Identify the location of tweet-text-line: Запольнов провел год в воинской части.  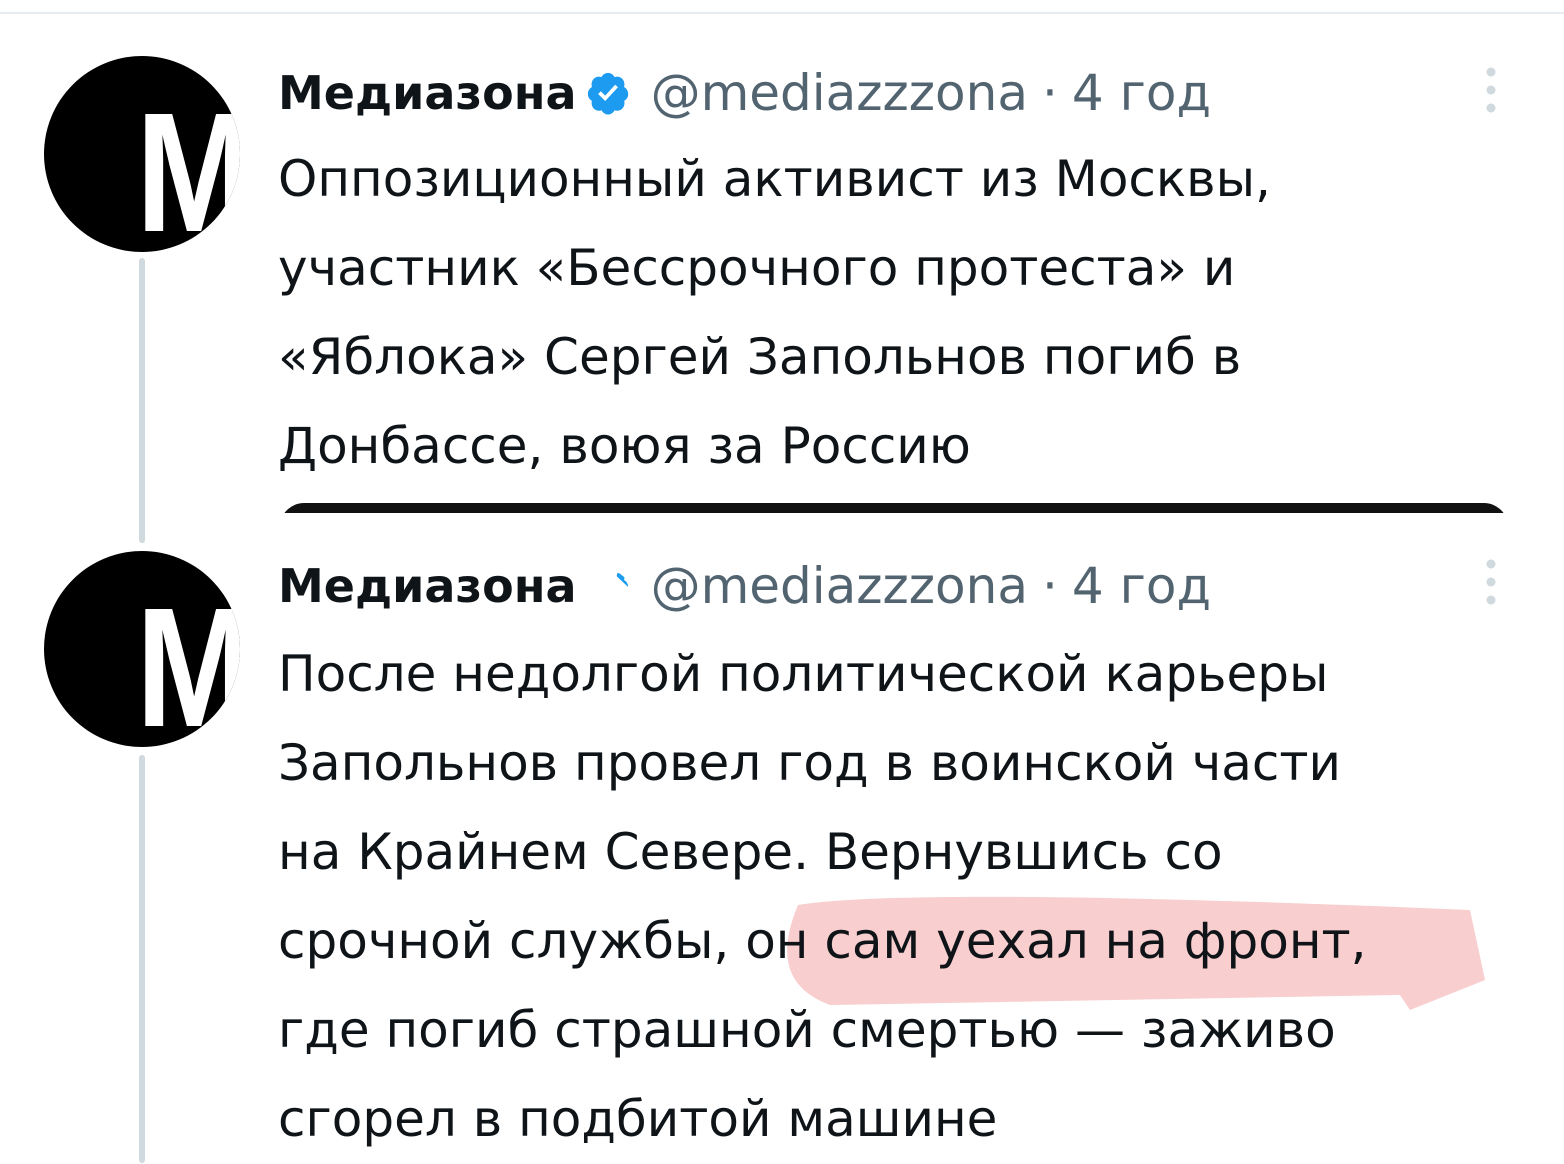
(810, 763).